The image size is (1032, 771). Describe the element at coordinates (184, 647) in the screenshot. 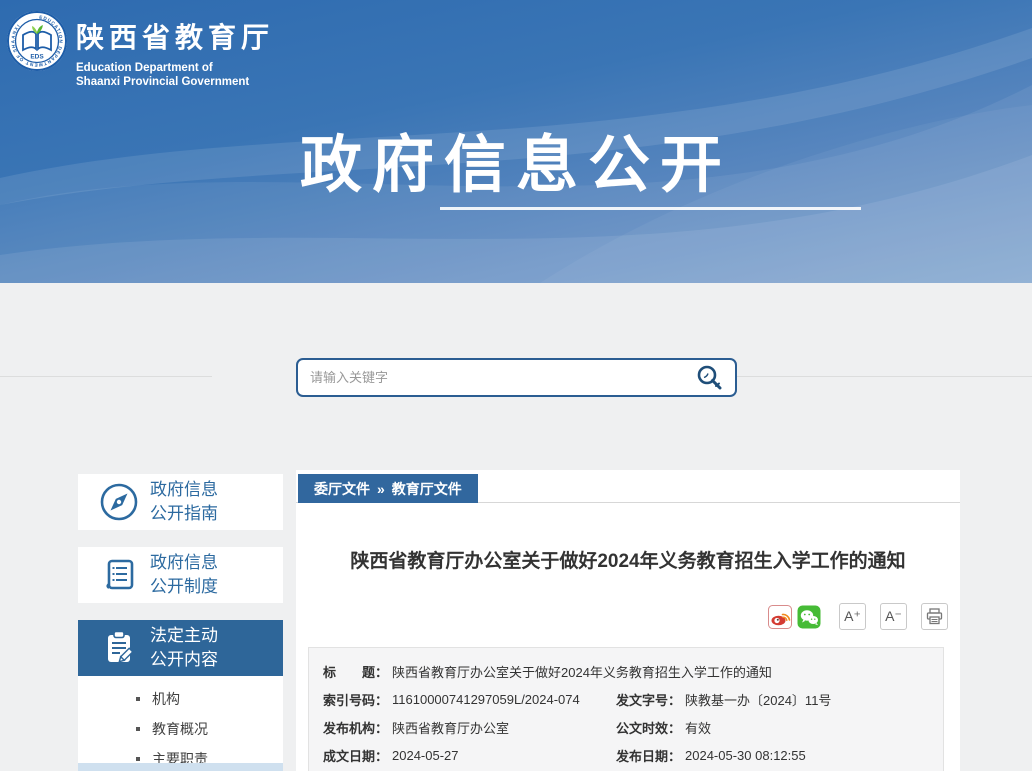

I see `sidebar-item-label: 法定主动 公开内容` at that location.